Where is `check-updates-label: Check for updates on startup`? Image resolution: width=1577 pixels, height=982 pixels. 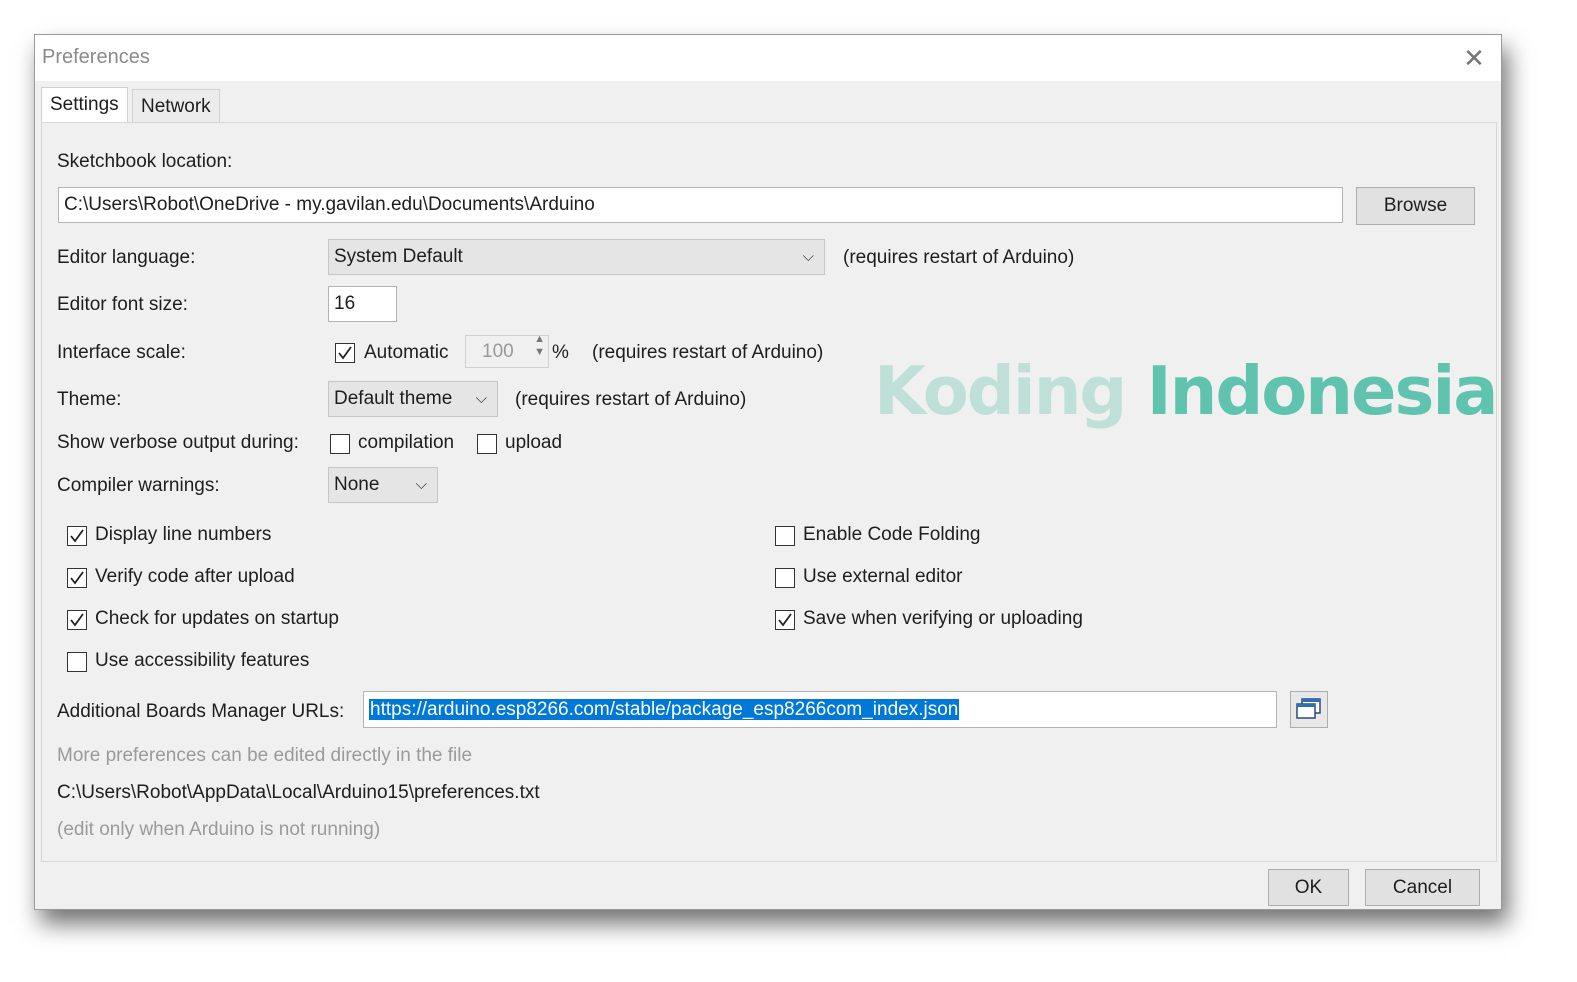
check-updates-label: Check for updates on startup is located at coordinates (217, 618).